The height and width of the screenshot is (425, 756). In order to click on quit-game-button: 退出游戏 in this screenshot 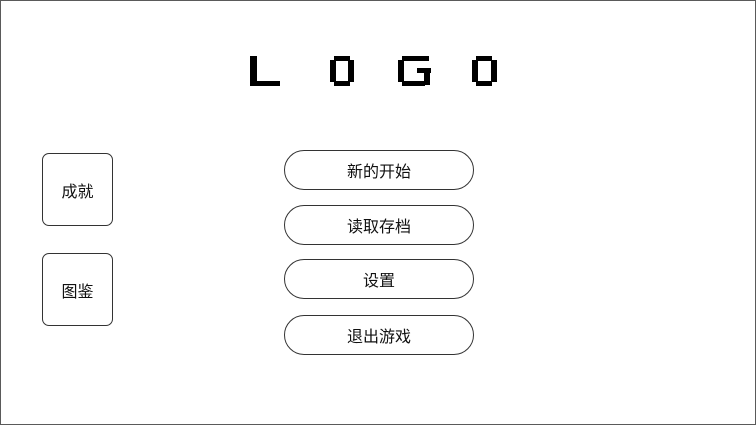, I will do `click(379, 335)`.